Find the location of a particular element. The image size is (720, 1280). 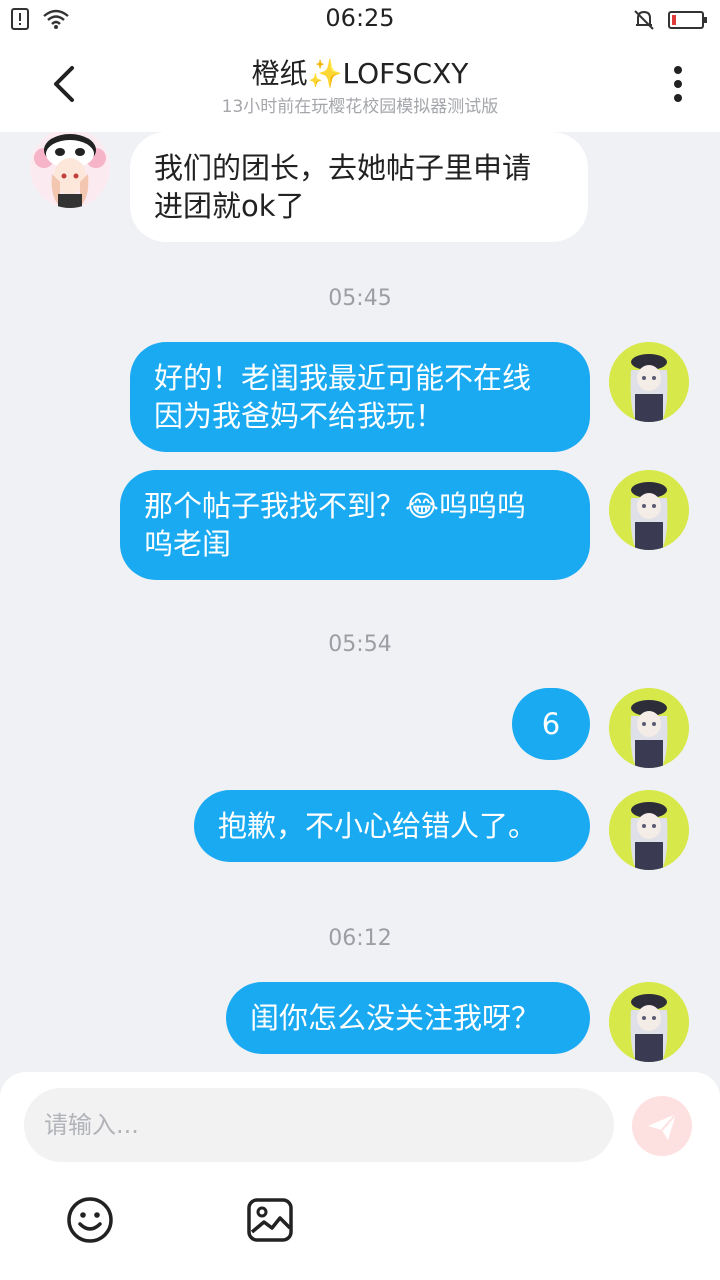

chat-header: 橙纸✨LOFSCXY 13小时前在玩樱花校园模拟器测试版 is located at coordinates (360, 86).